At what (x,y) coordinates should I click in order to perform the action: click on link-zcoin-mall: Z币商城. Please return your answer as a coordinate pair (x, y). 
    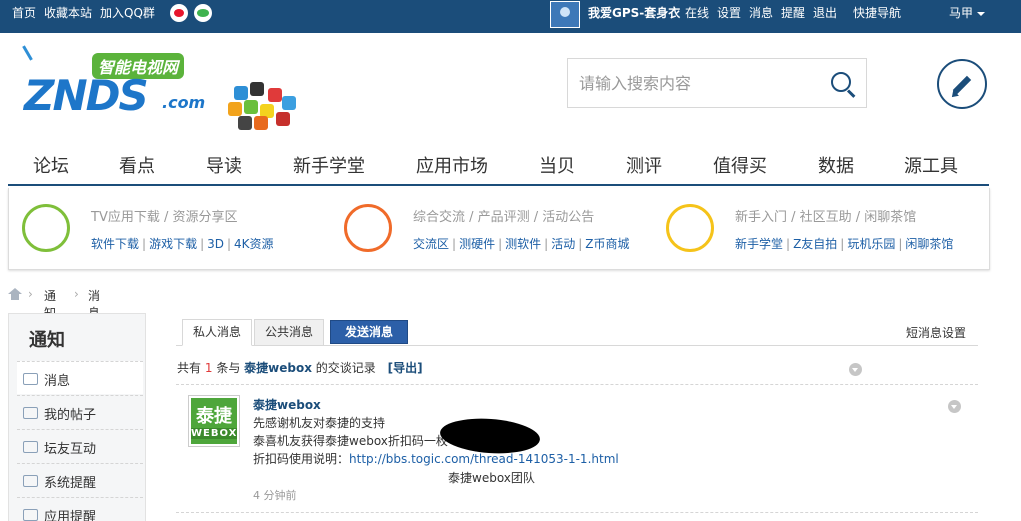
    Looking at the image, I should click on (607, 244).